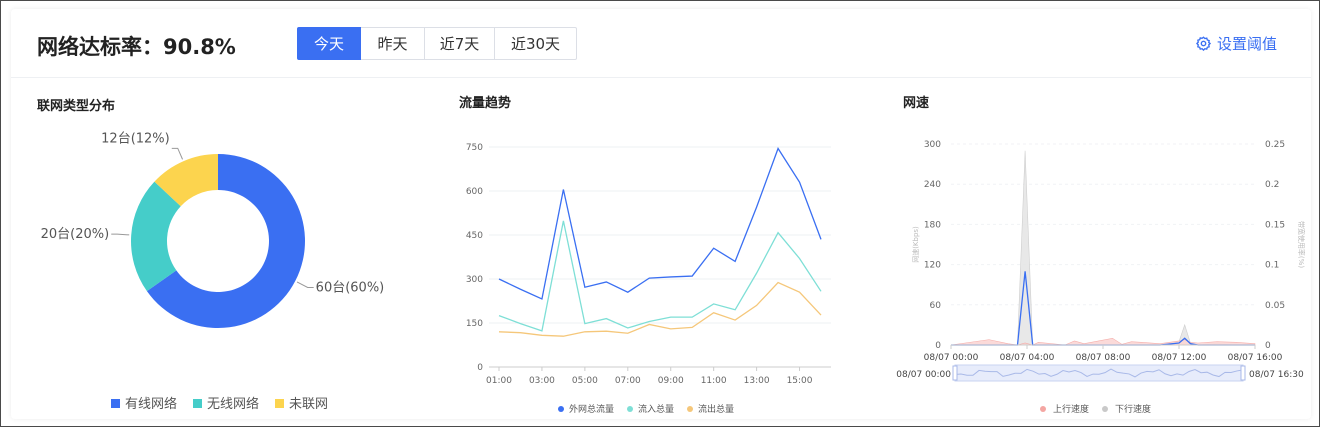  What do you see at coordinates (1275, 225) in the screenshot?
I see `y-tick-label-right: 0.15` at bounding box center [1275, 225].